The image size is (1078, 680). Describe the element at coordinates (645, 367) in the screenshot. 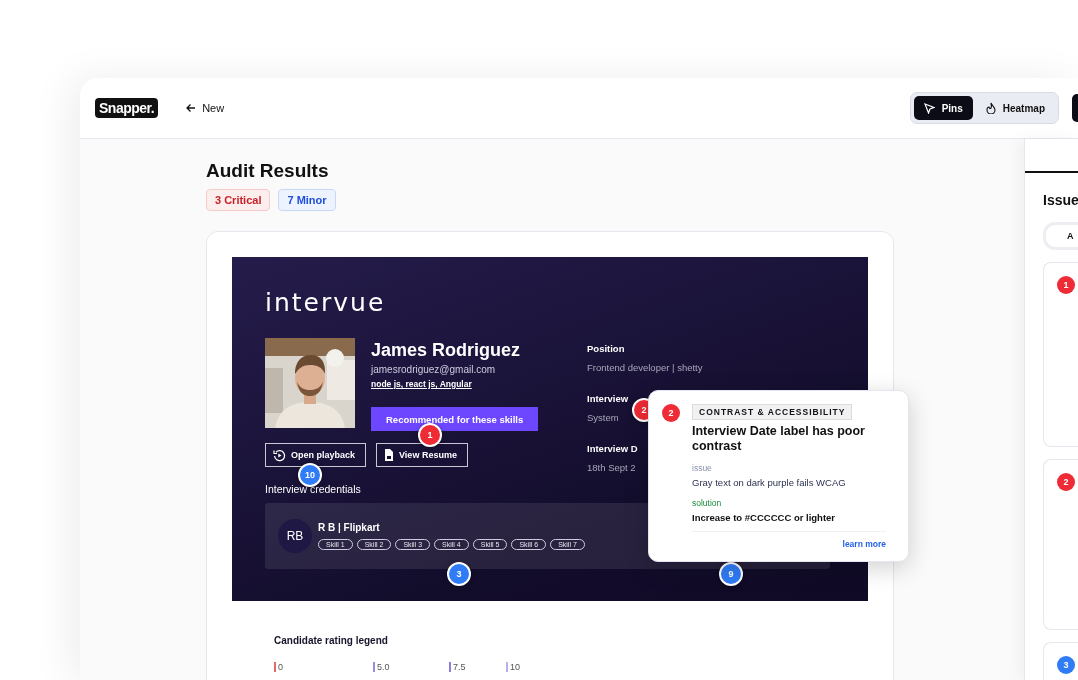

I see `field-value: Frontend developer | shetty` at that location.